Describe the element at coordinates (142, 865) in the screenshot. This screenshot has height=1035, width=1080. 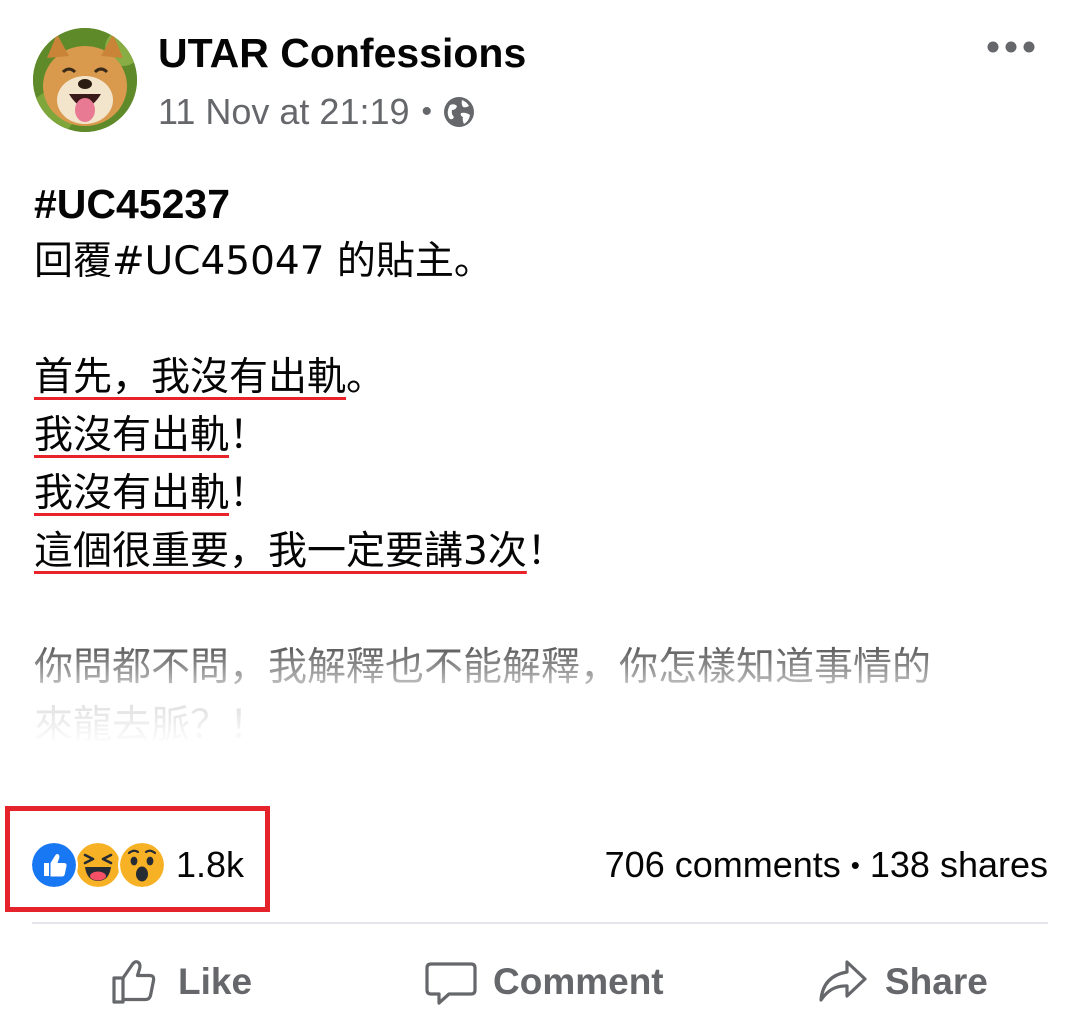
I see `wow-reaction-icon` at that location.